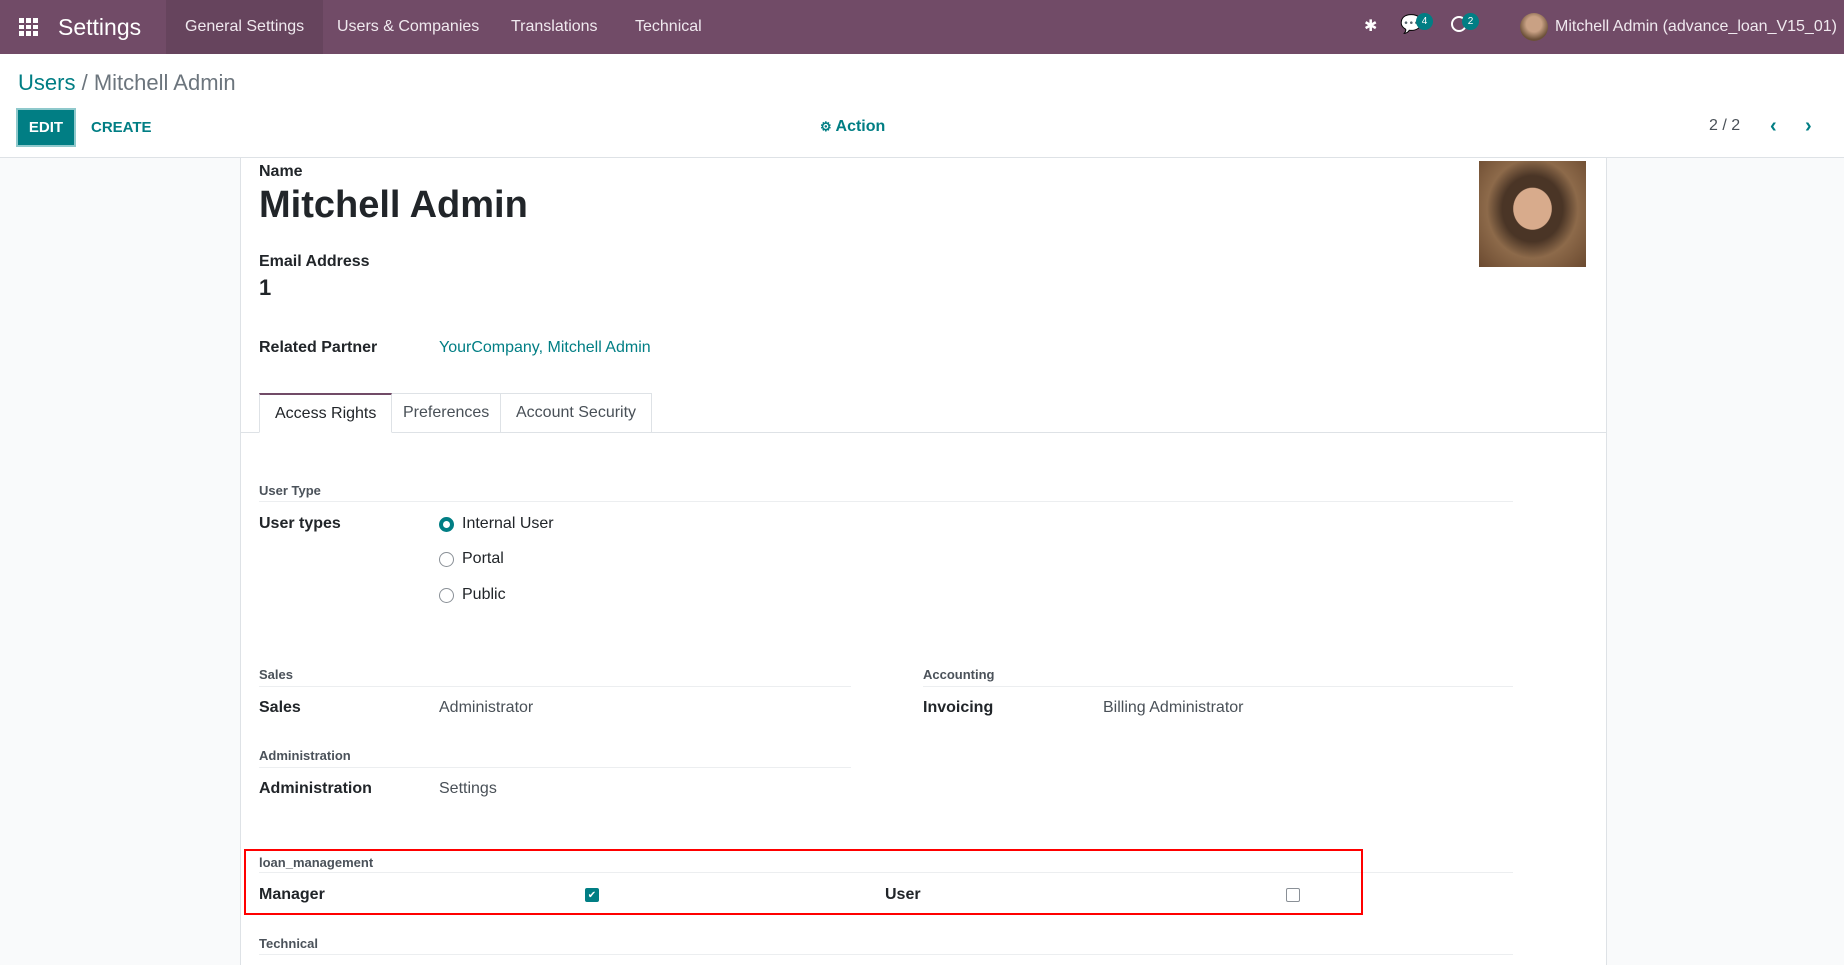  Describe the element at coordinates (314, 261) in the screenshot. I see `email-label: Email Address` at that location.